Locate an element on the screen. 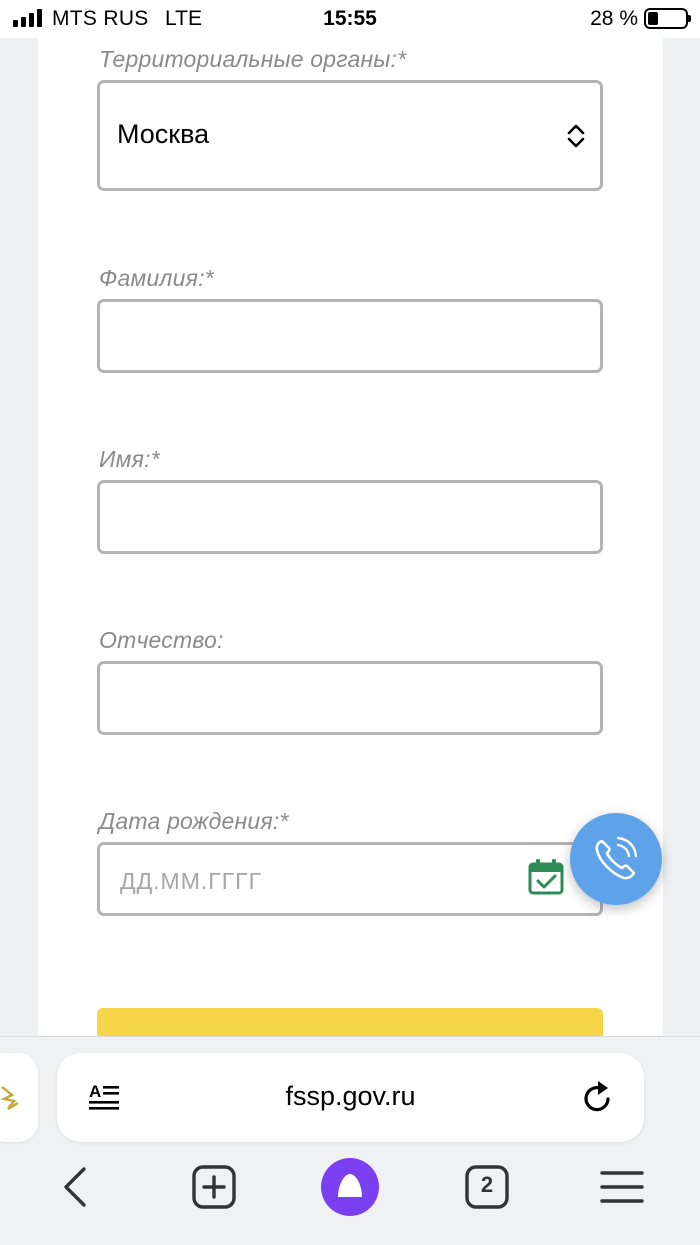 Image resolution: width=700 pixels, height=1245 pixels. calendar-icon is located at coordinates (546, 877).